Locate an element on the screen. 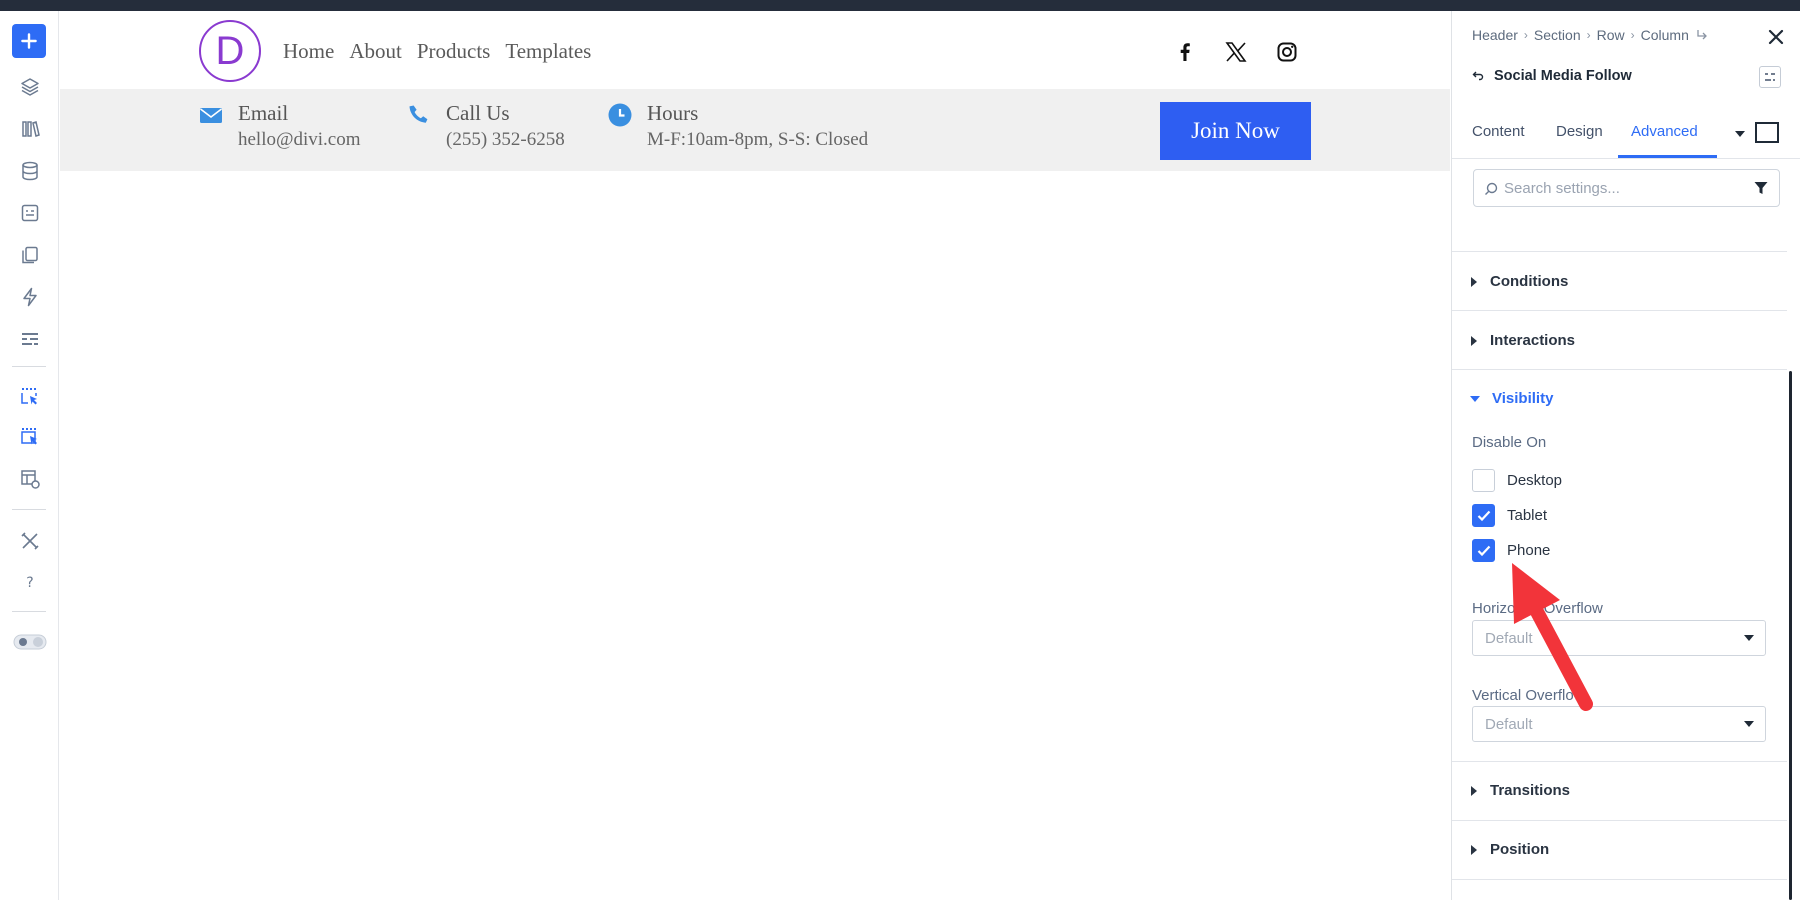 The width and height of the screenshot is (1800, 900). section-visibility-label: Visibility is located at coordinates (1523, 398).